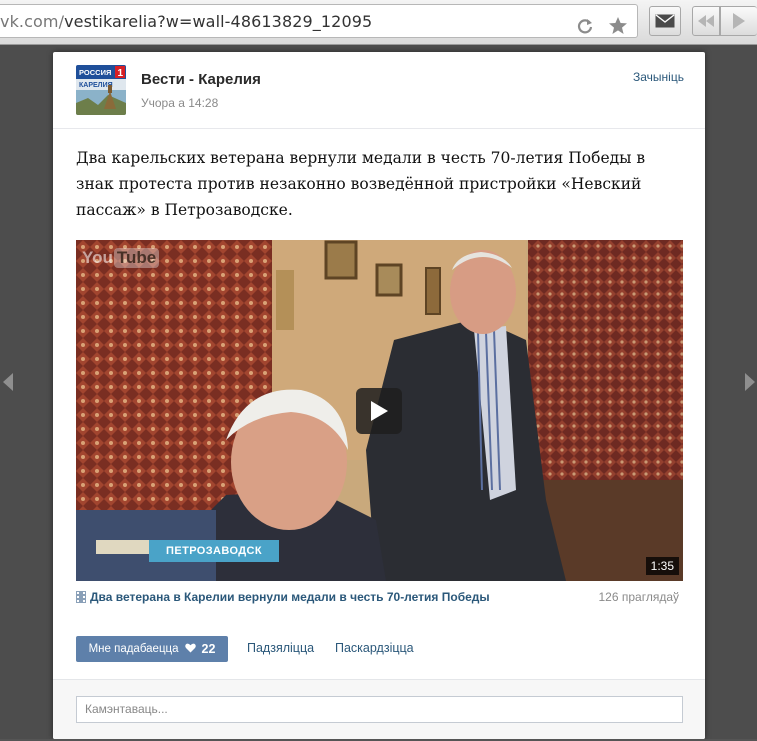 The height and width of the screenshot is (741, 757). I want to click on like-button: Мне падабаецца 22, so click(152, 649).